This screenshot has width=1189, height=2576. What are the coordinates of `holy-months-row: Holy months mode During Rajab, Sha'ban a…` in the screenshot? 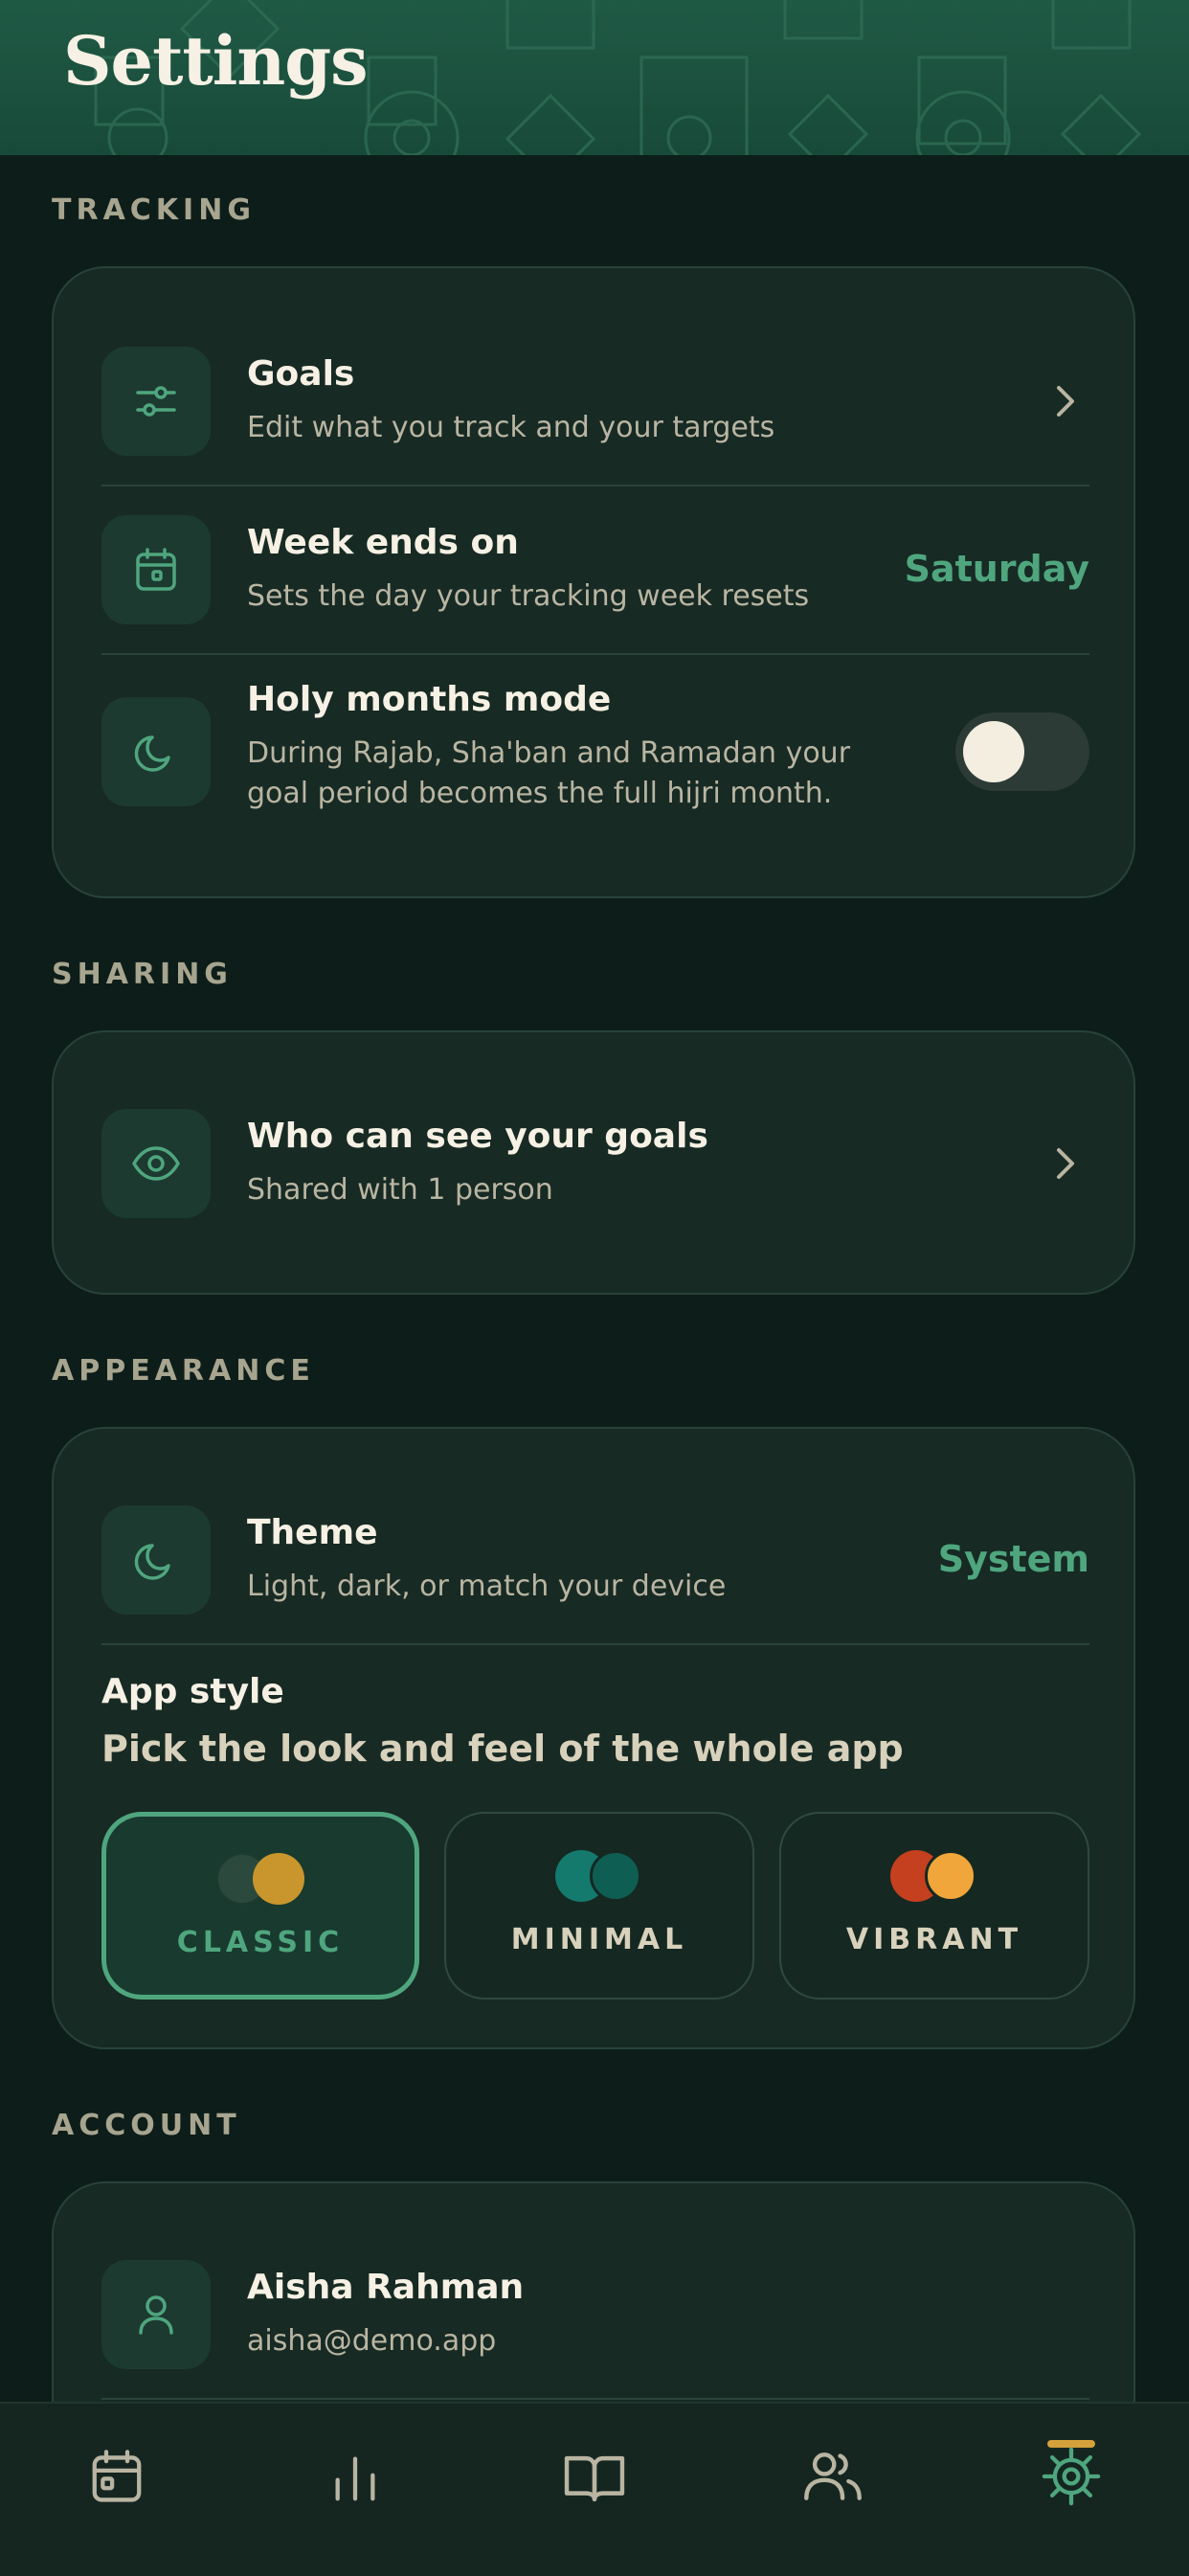 It's located at (595, 766).